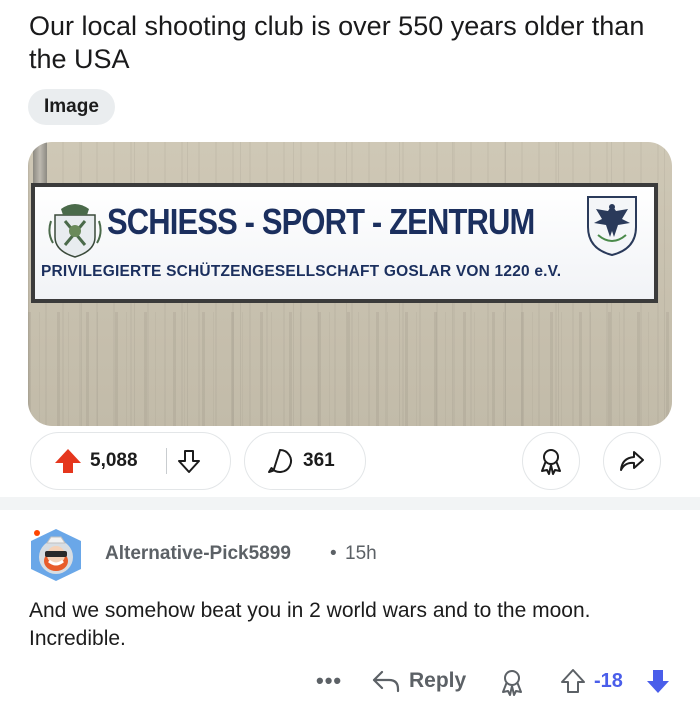 The height and width of the screenshot is (705, 700). What do you see at coordinates (612, 226) in the screenshot?
I see `eagle-shield-icon` at bounding box center [612, 226].